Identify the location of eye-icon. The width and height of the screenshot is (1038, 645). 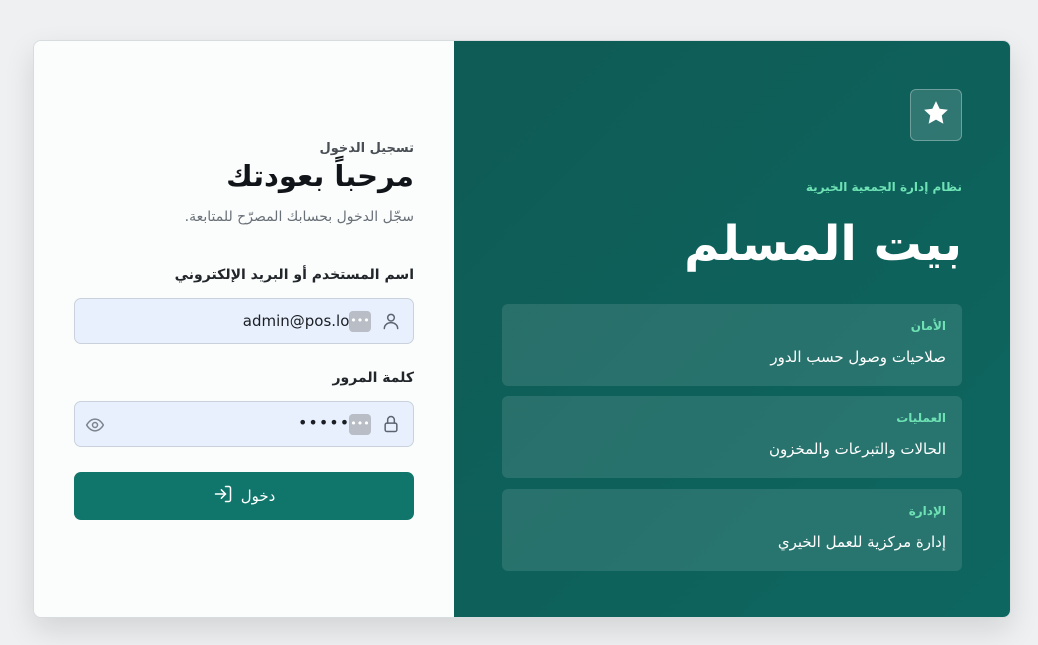
(95, 425).